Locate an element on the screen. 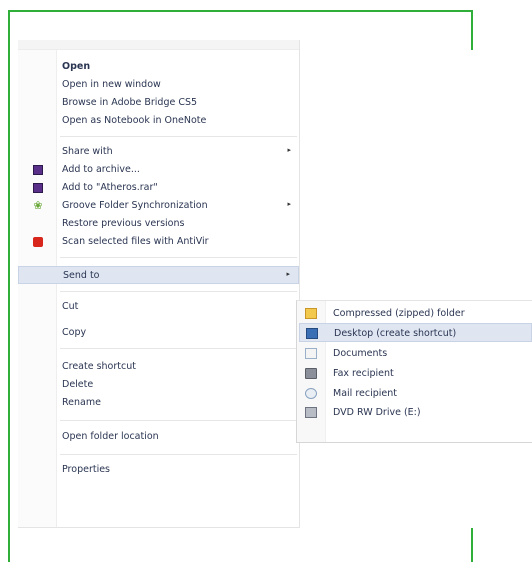 The width and height of the screenshot is (532, 562). menu-item-groove-sync: ❀ Groove Folder Synchronization ▸ is located at coordinates (158, 206).